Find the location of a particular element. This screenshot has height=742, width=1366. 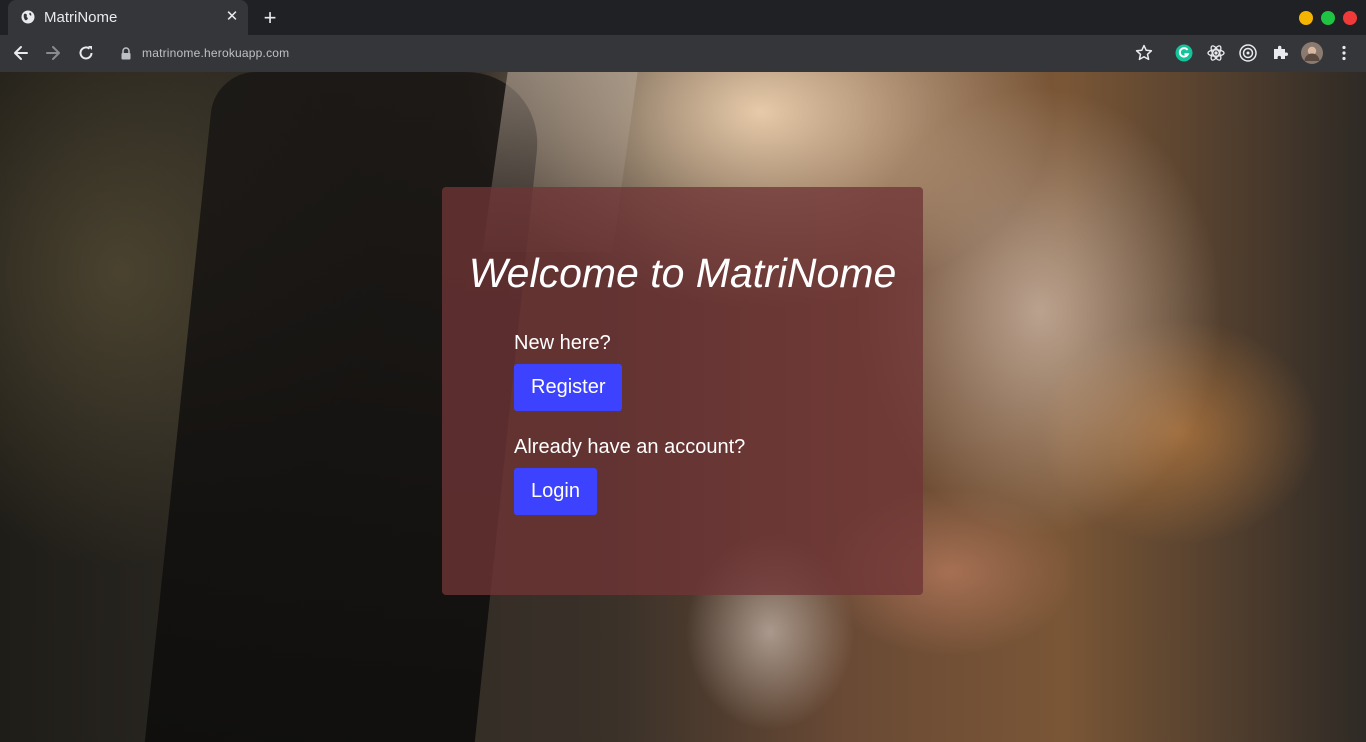

forward-arrow-icon is located at coordinates (53, 53).